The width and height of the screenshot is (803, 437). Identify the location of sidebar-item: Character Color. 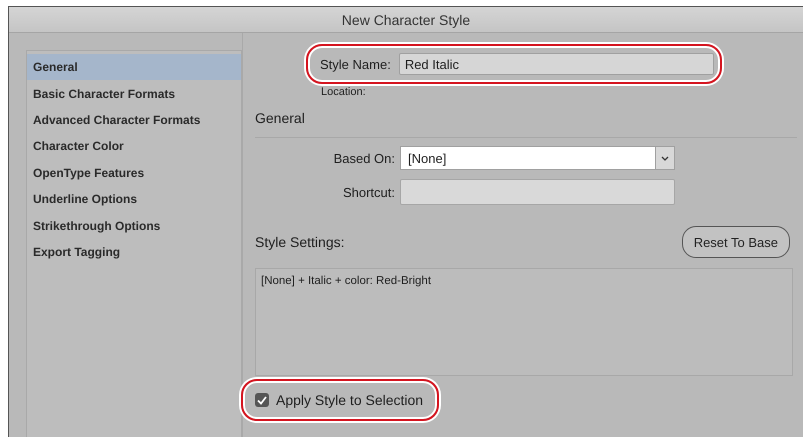
(134, 146).